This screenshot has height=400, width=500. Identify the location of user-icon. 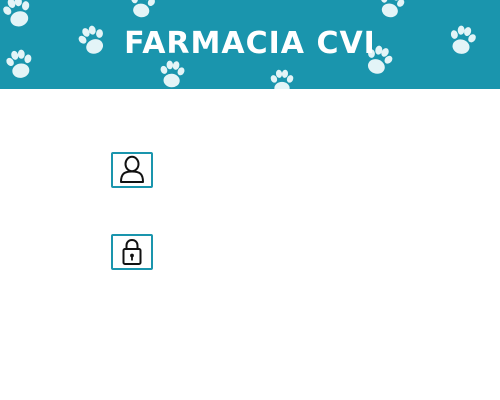
(132, 169).